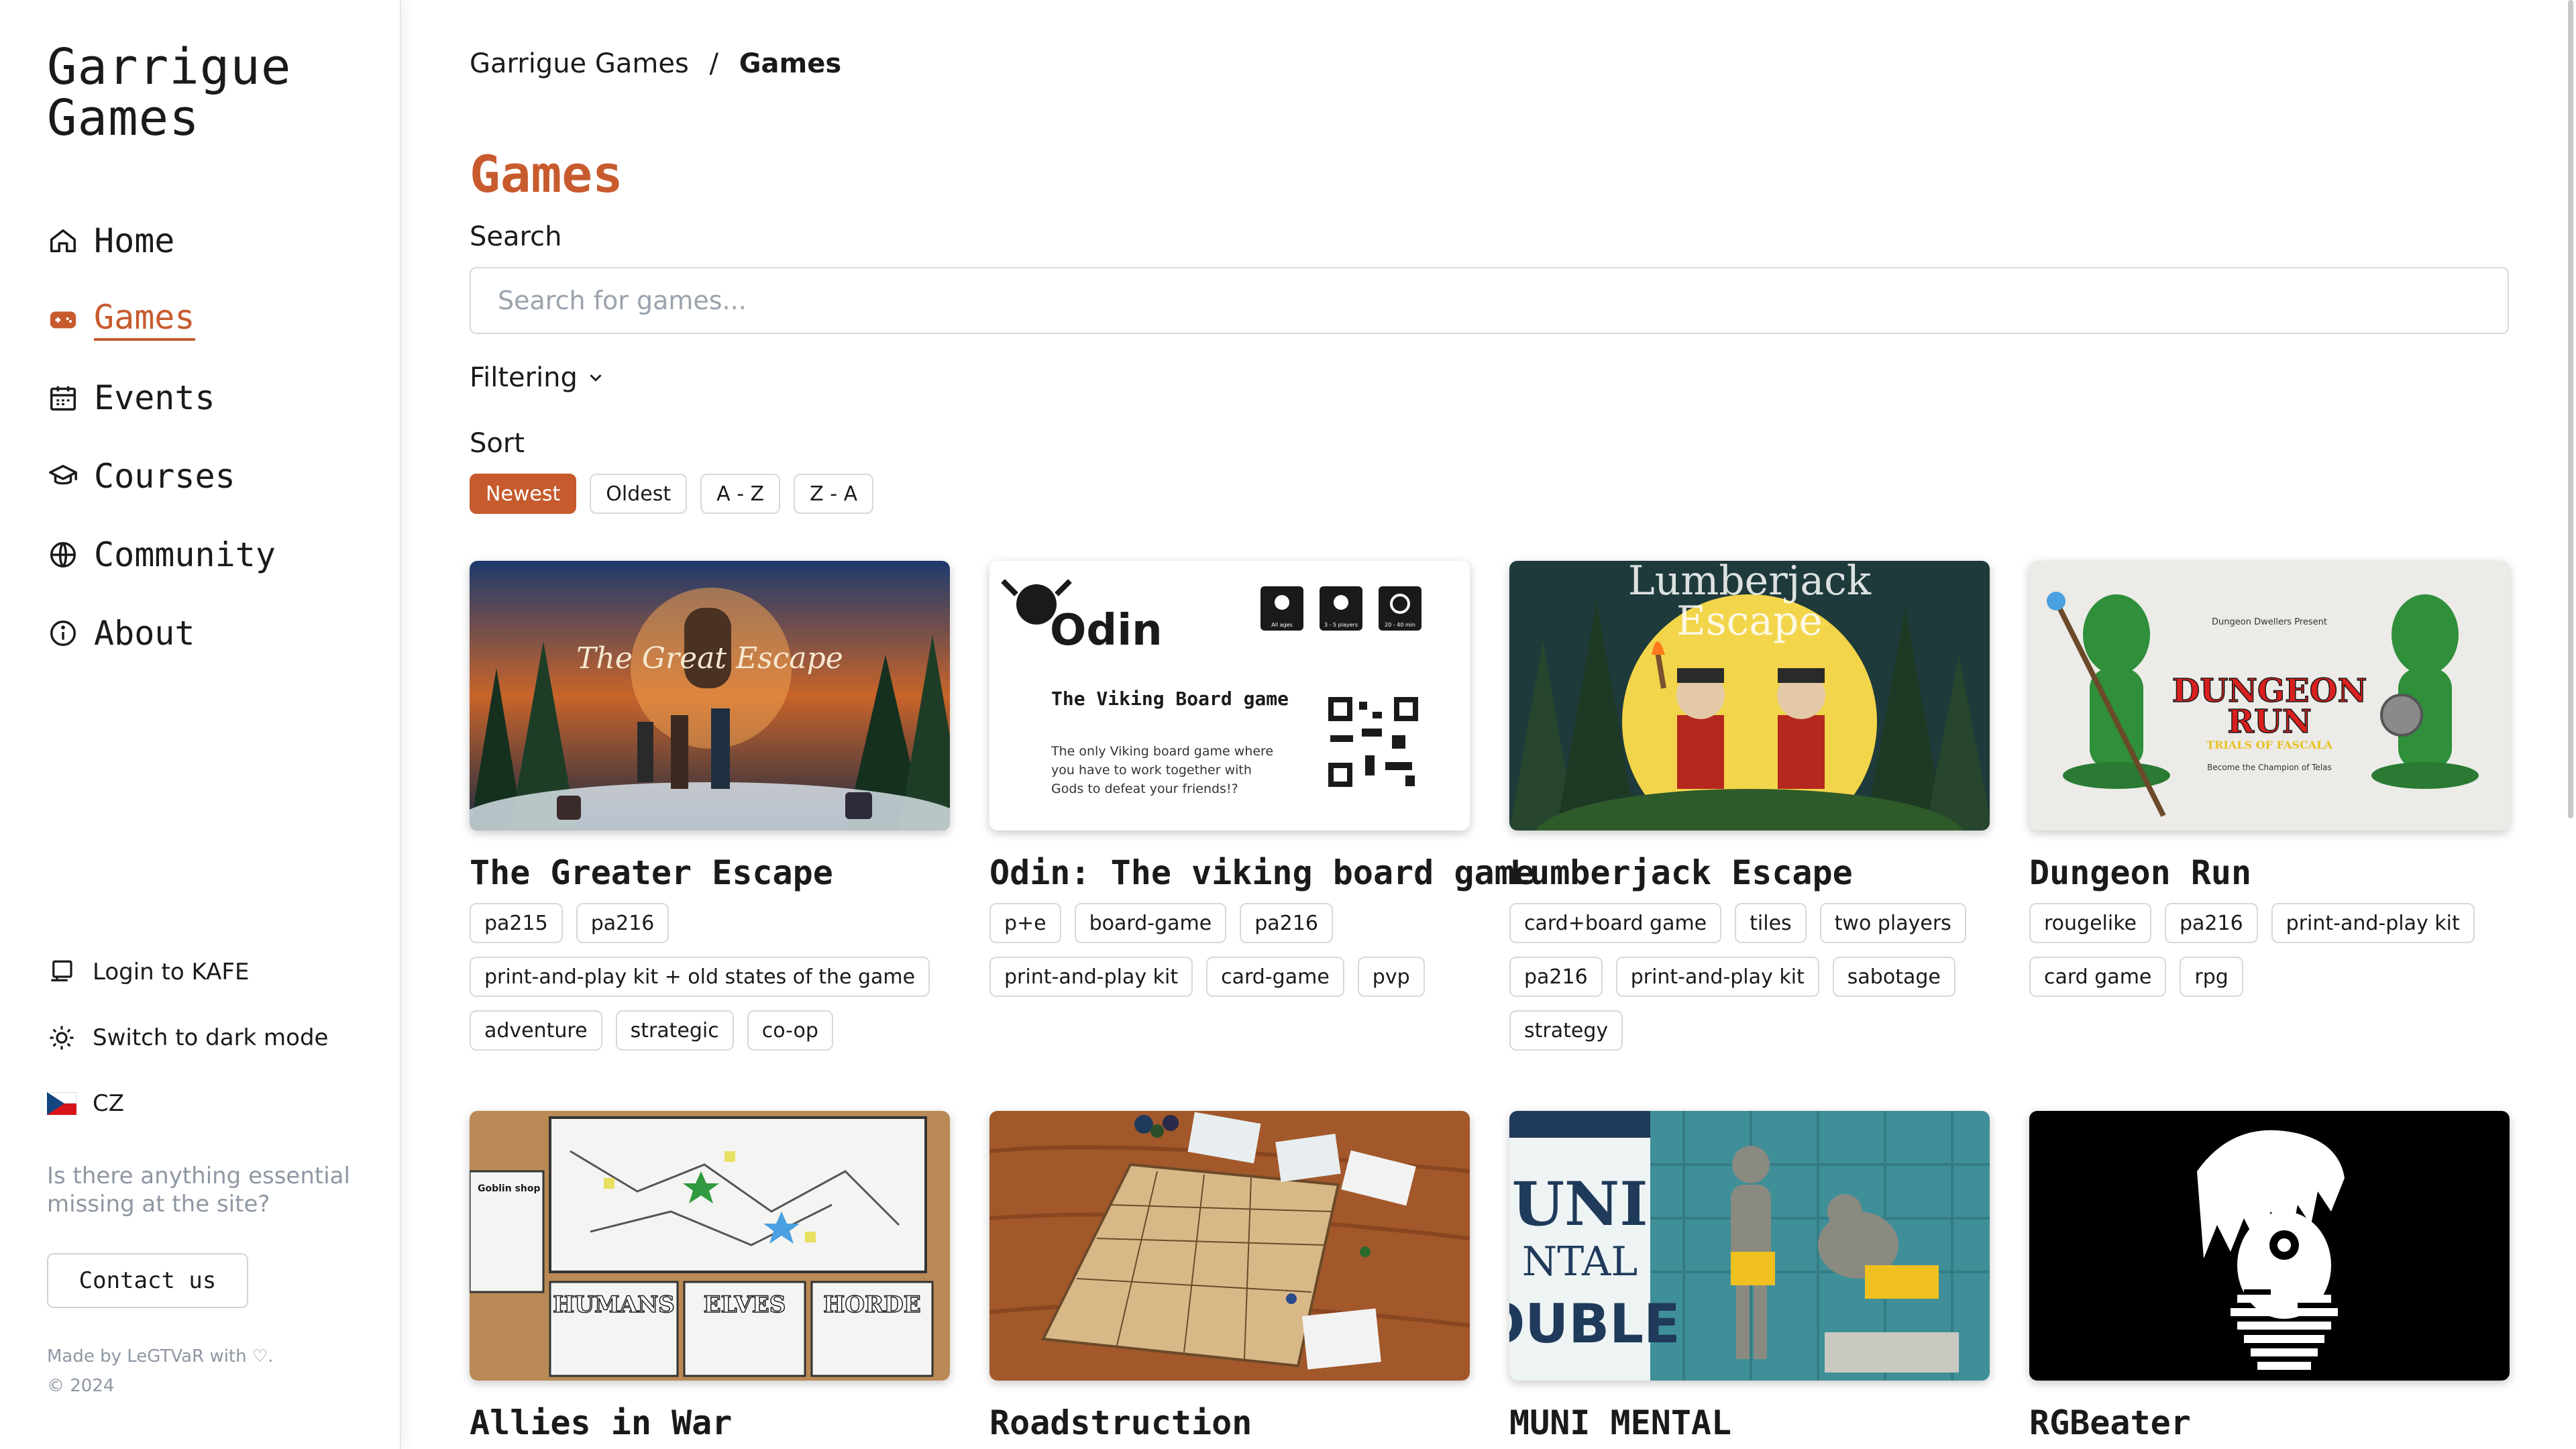 The image size is (2576, 1449). What do you see at coordinates (211, 1037) in the screenshot?
I see `dark-mode-label: Switch to dark mode` at bounding box center [211, 1037].